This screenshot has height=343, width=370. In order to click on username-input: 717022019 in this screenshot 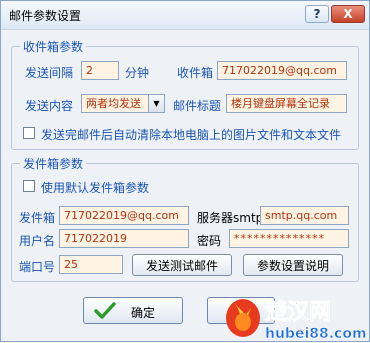, I will do `click(124, 238)`.